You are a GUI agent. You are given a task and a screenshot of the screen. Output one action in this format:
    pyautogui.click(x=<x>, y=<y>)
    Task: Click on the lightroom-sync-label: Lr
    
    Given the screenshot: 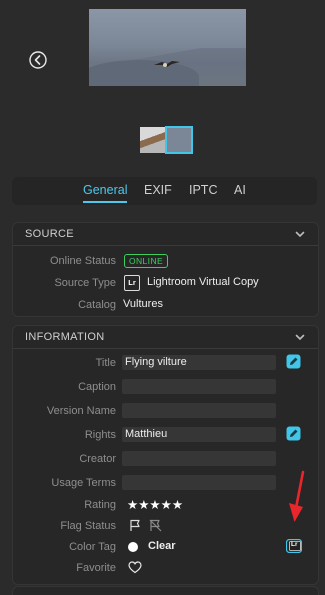 What is the action you would take?
    pyautogui.click(x=294, y=544)
    